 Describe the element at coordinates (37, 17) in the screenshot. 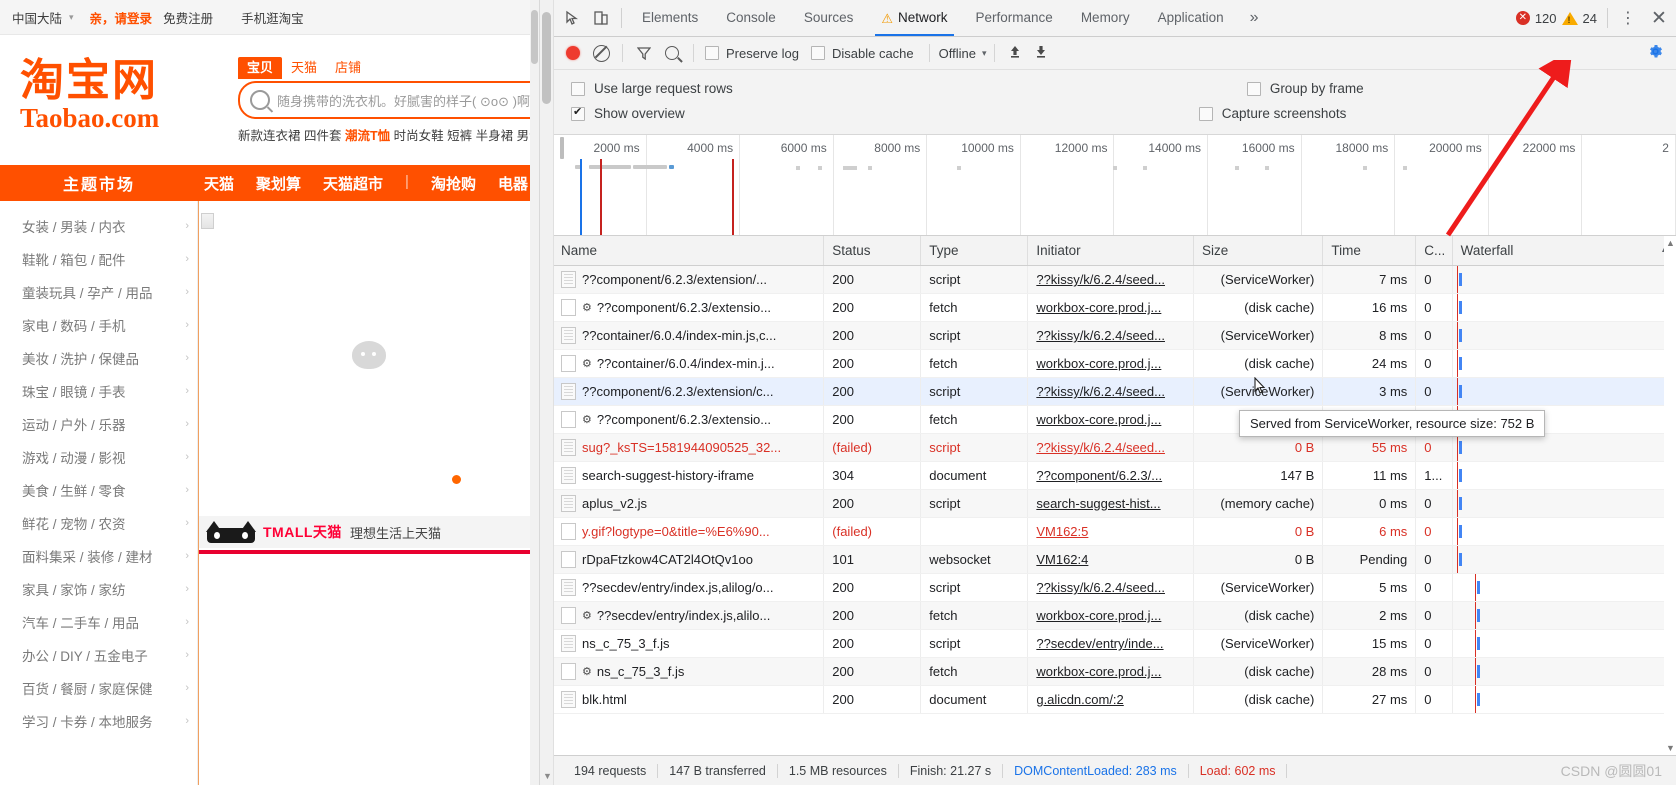

I see `region-selector: 中国大陆` at that location.